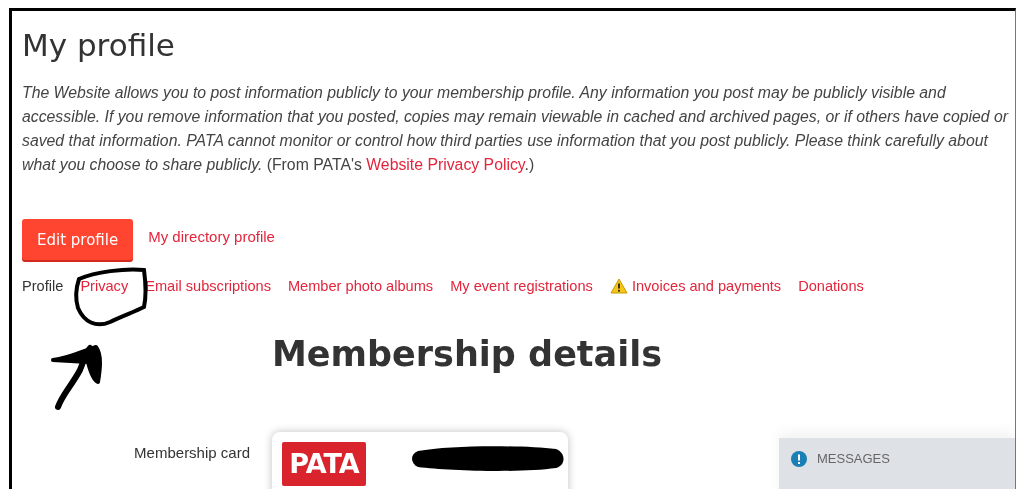  What do you see at coordinates (445, 164) in the screenshot?
I see `privacy-policy-link: Website Privacy Policy` at bounding box center [445, 164].